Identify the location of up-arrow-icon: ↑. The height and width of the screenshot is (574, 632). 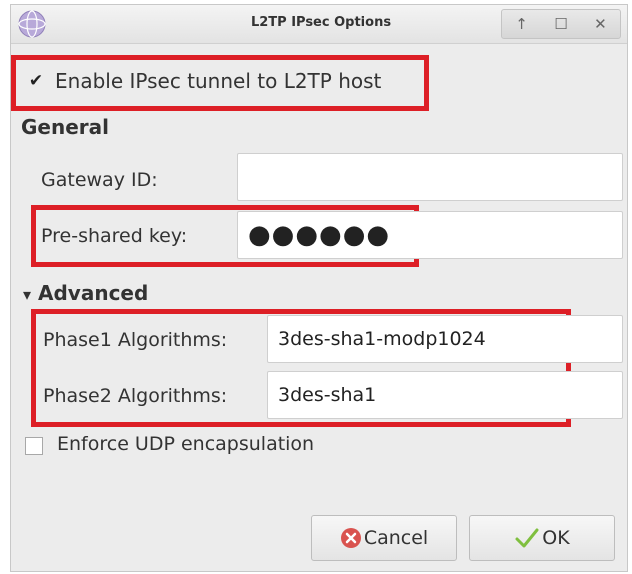
(521, 24).